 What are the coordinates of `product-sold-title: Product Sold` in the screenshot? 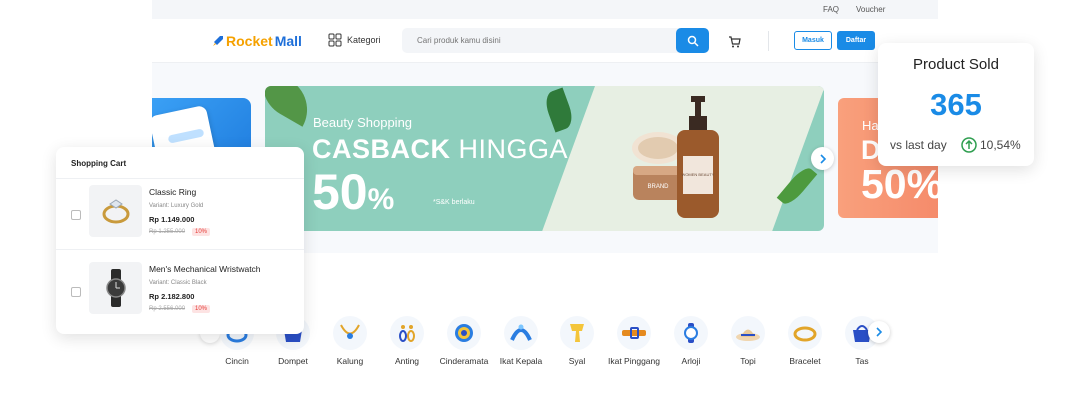 It's located at (956, 64).